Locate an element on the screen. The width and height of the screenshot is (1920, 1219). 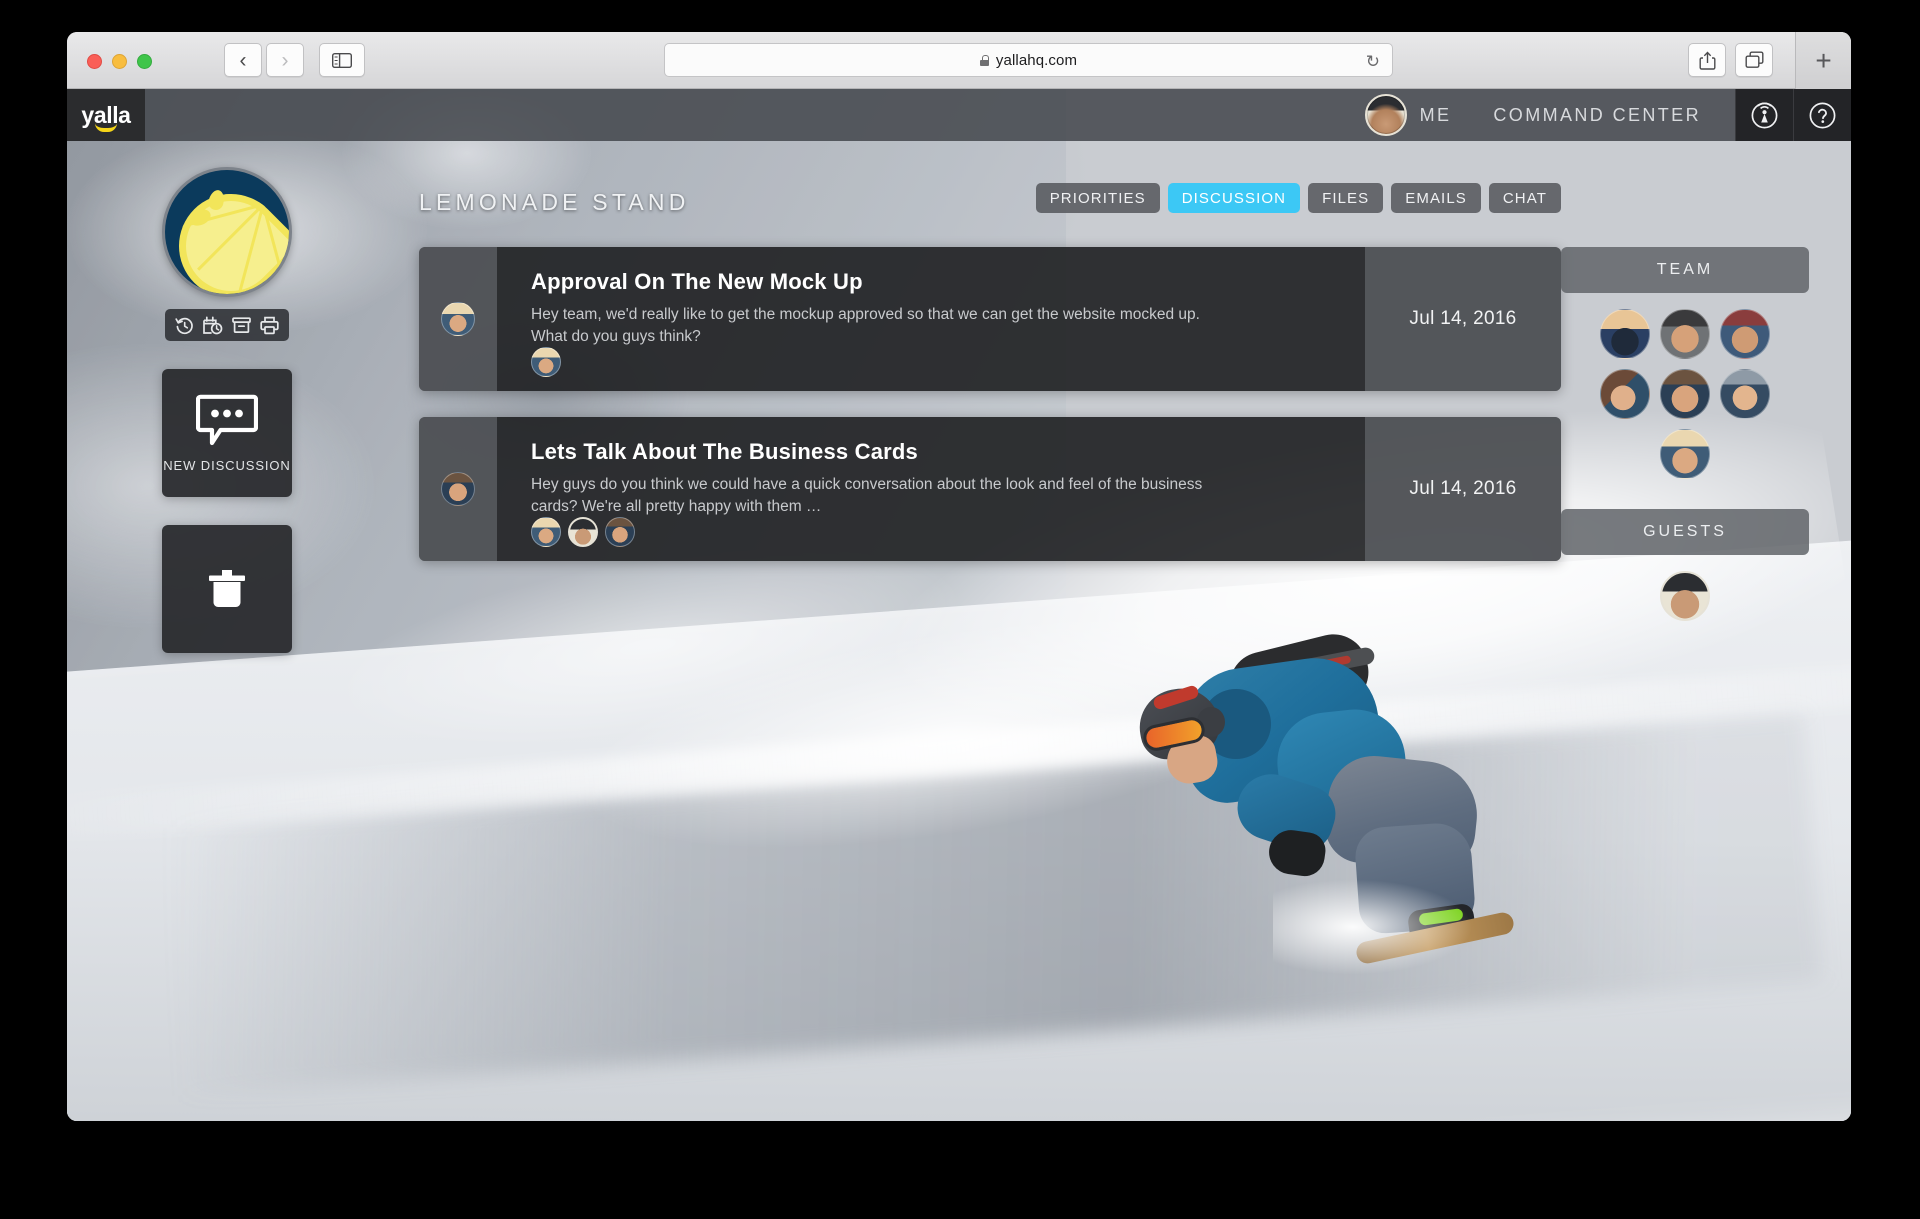
speech-bubble-icon is located at coordinates (227, 419).